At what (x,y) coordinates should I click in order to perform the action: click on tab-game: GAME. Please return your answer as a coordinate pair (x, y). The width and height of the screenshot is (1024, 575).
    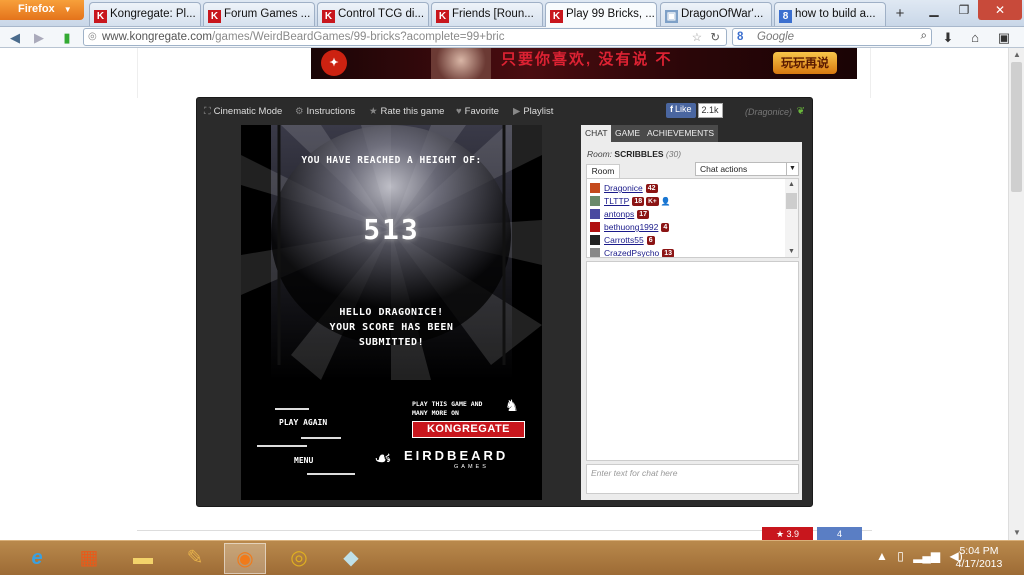
    Looking at the image, I should click on (628, 133).